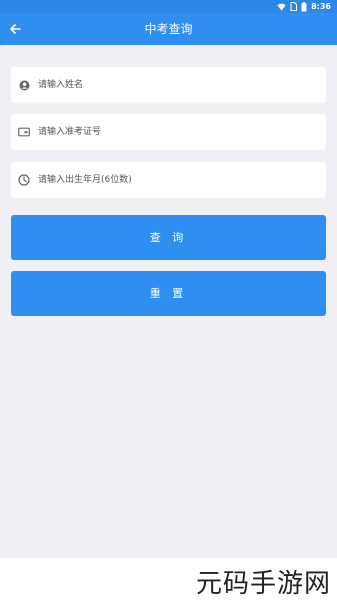  I want to click on battery-icon, so click(304, 6).